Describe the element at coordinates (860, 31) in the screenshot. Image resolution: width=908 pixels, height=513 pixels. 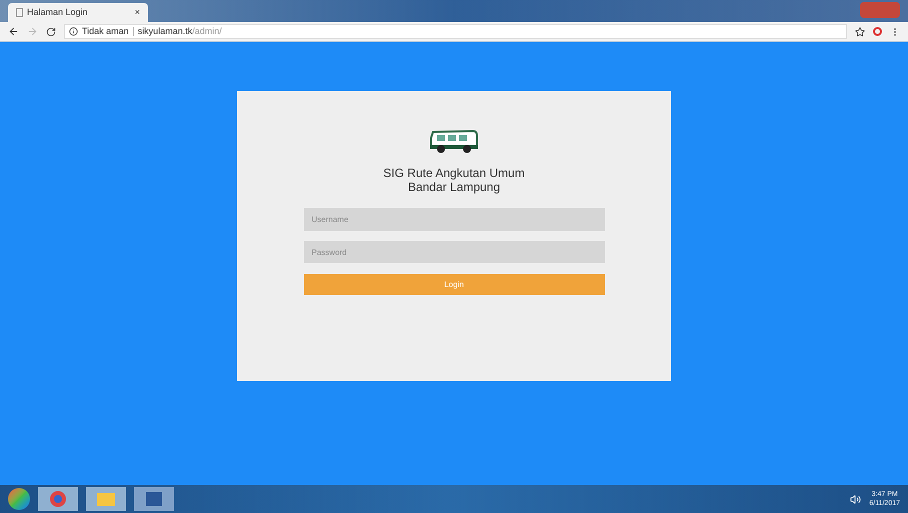
I see `star-icon` at that location.